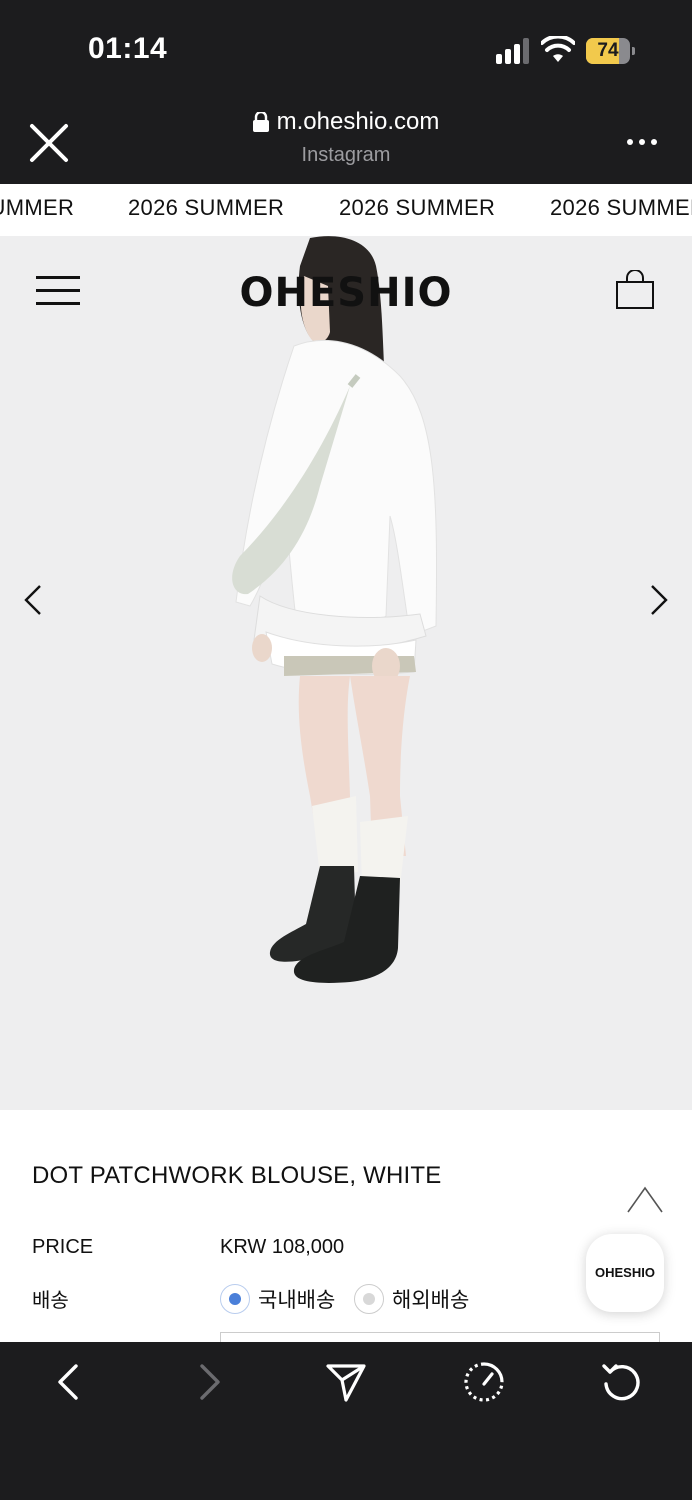  Describe the element at coordinates (49, 143) in the screenshot. I see `close-icon` at that location.